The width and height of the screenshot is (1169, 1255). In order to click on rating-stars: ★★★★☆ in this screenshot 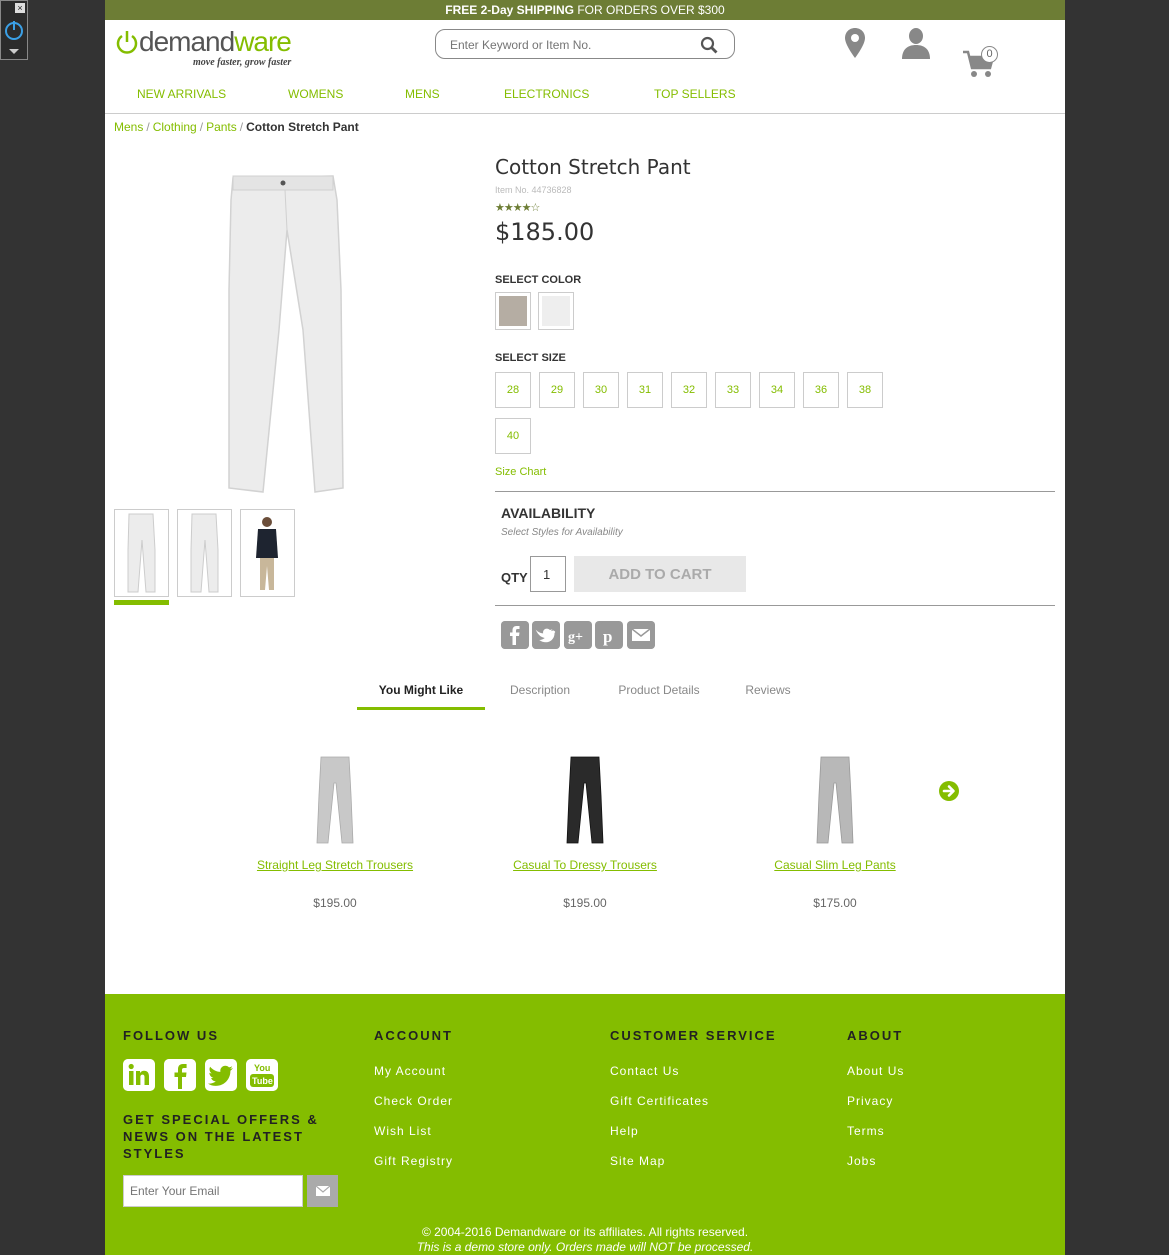, I will do `click(775, 207)`.